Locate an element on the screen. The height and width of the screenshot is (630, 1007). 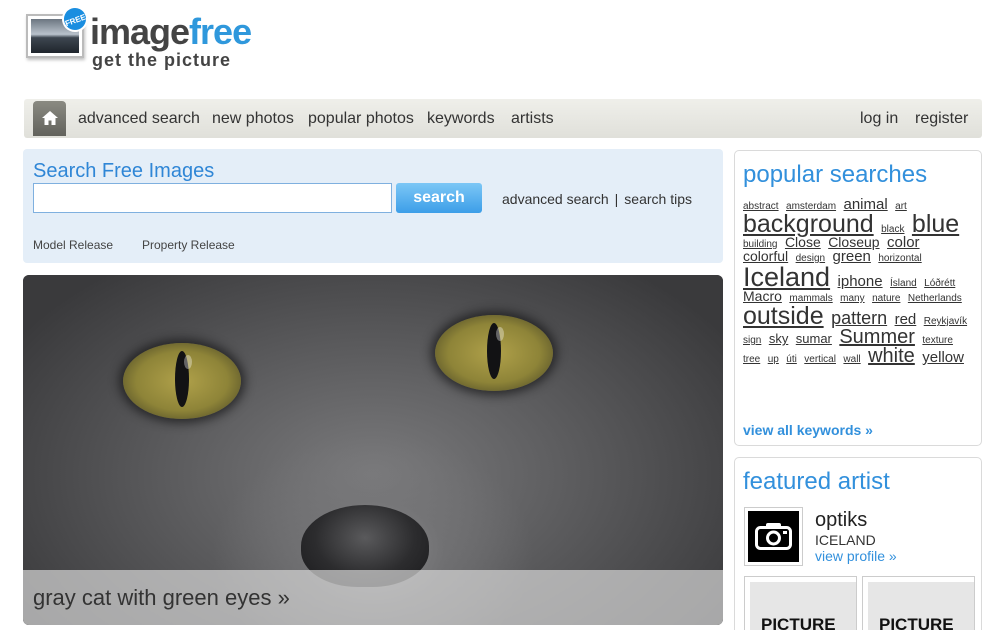
nav-artists: artists is located at coordinates (532, 119).